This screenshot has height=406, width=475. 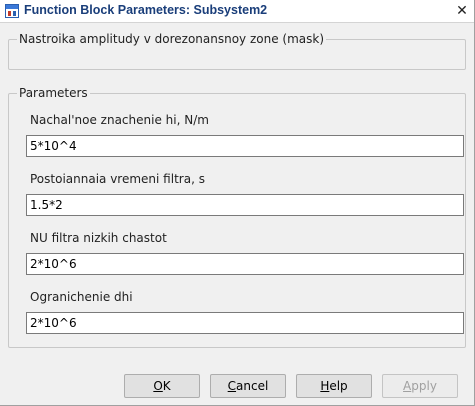 I want to click on help-button: Help, so click(x=334, y=386).